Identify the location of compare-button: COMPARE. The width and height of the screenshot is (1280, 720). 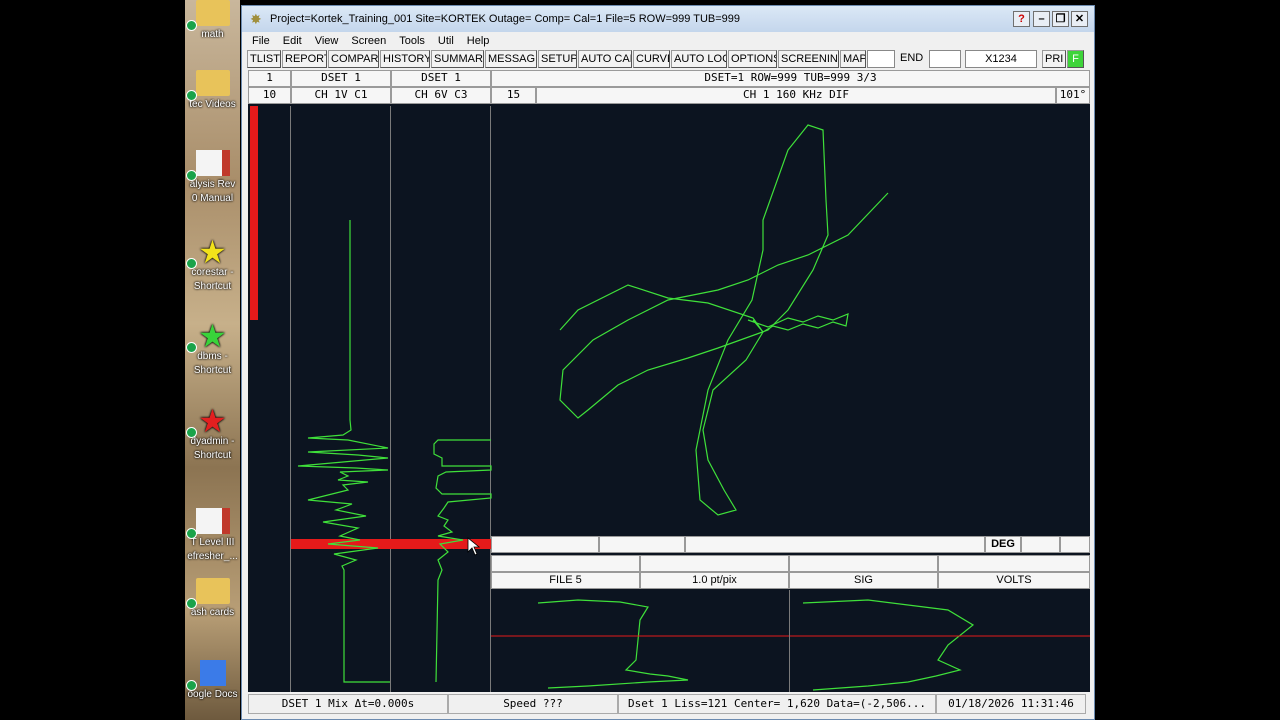
(353, 59).